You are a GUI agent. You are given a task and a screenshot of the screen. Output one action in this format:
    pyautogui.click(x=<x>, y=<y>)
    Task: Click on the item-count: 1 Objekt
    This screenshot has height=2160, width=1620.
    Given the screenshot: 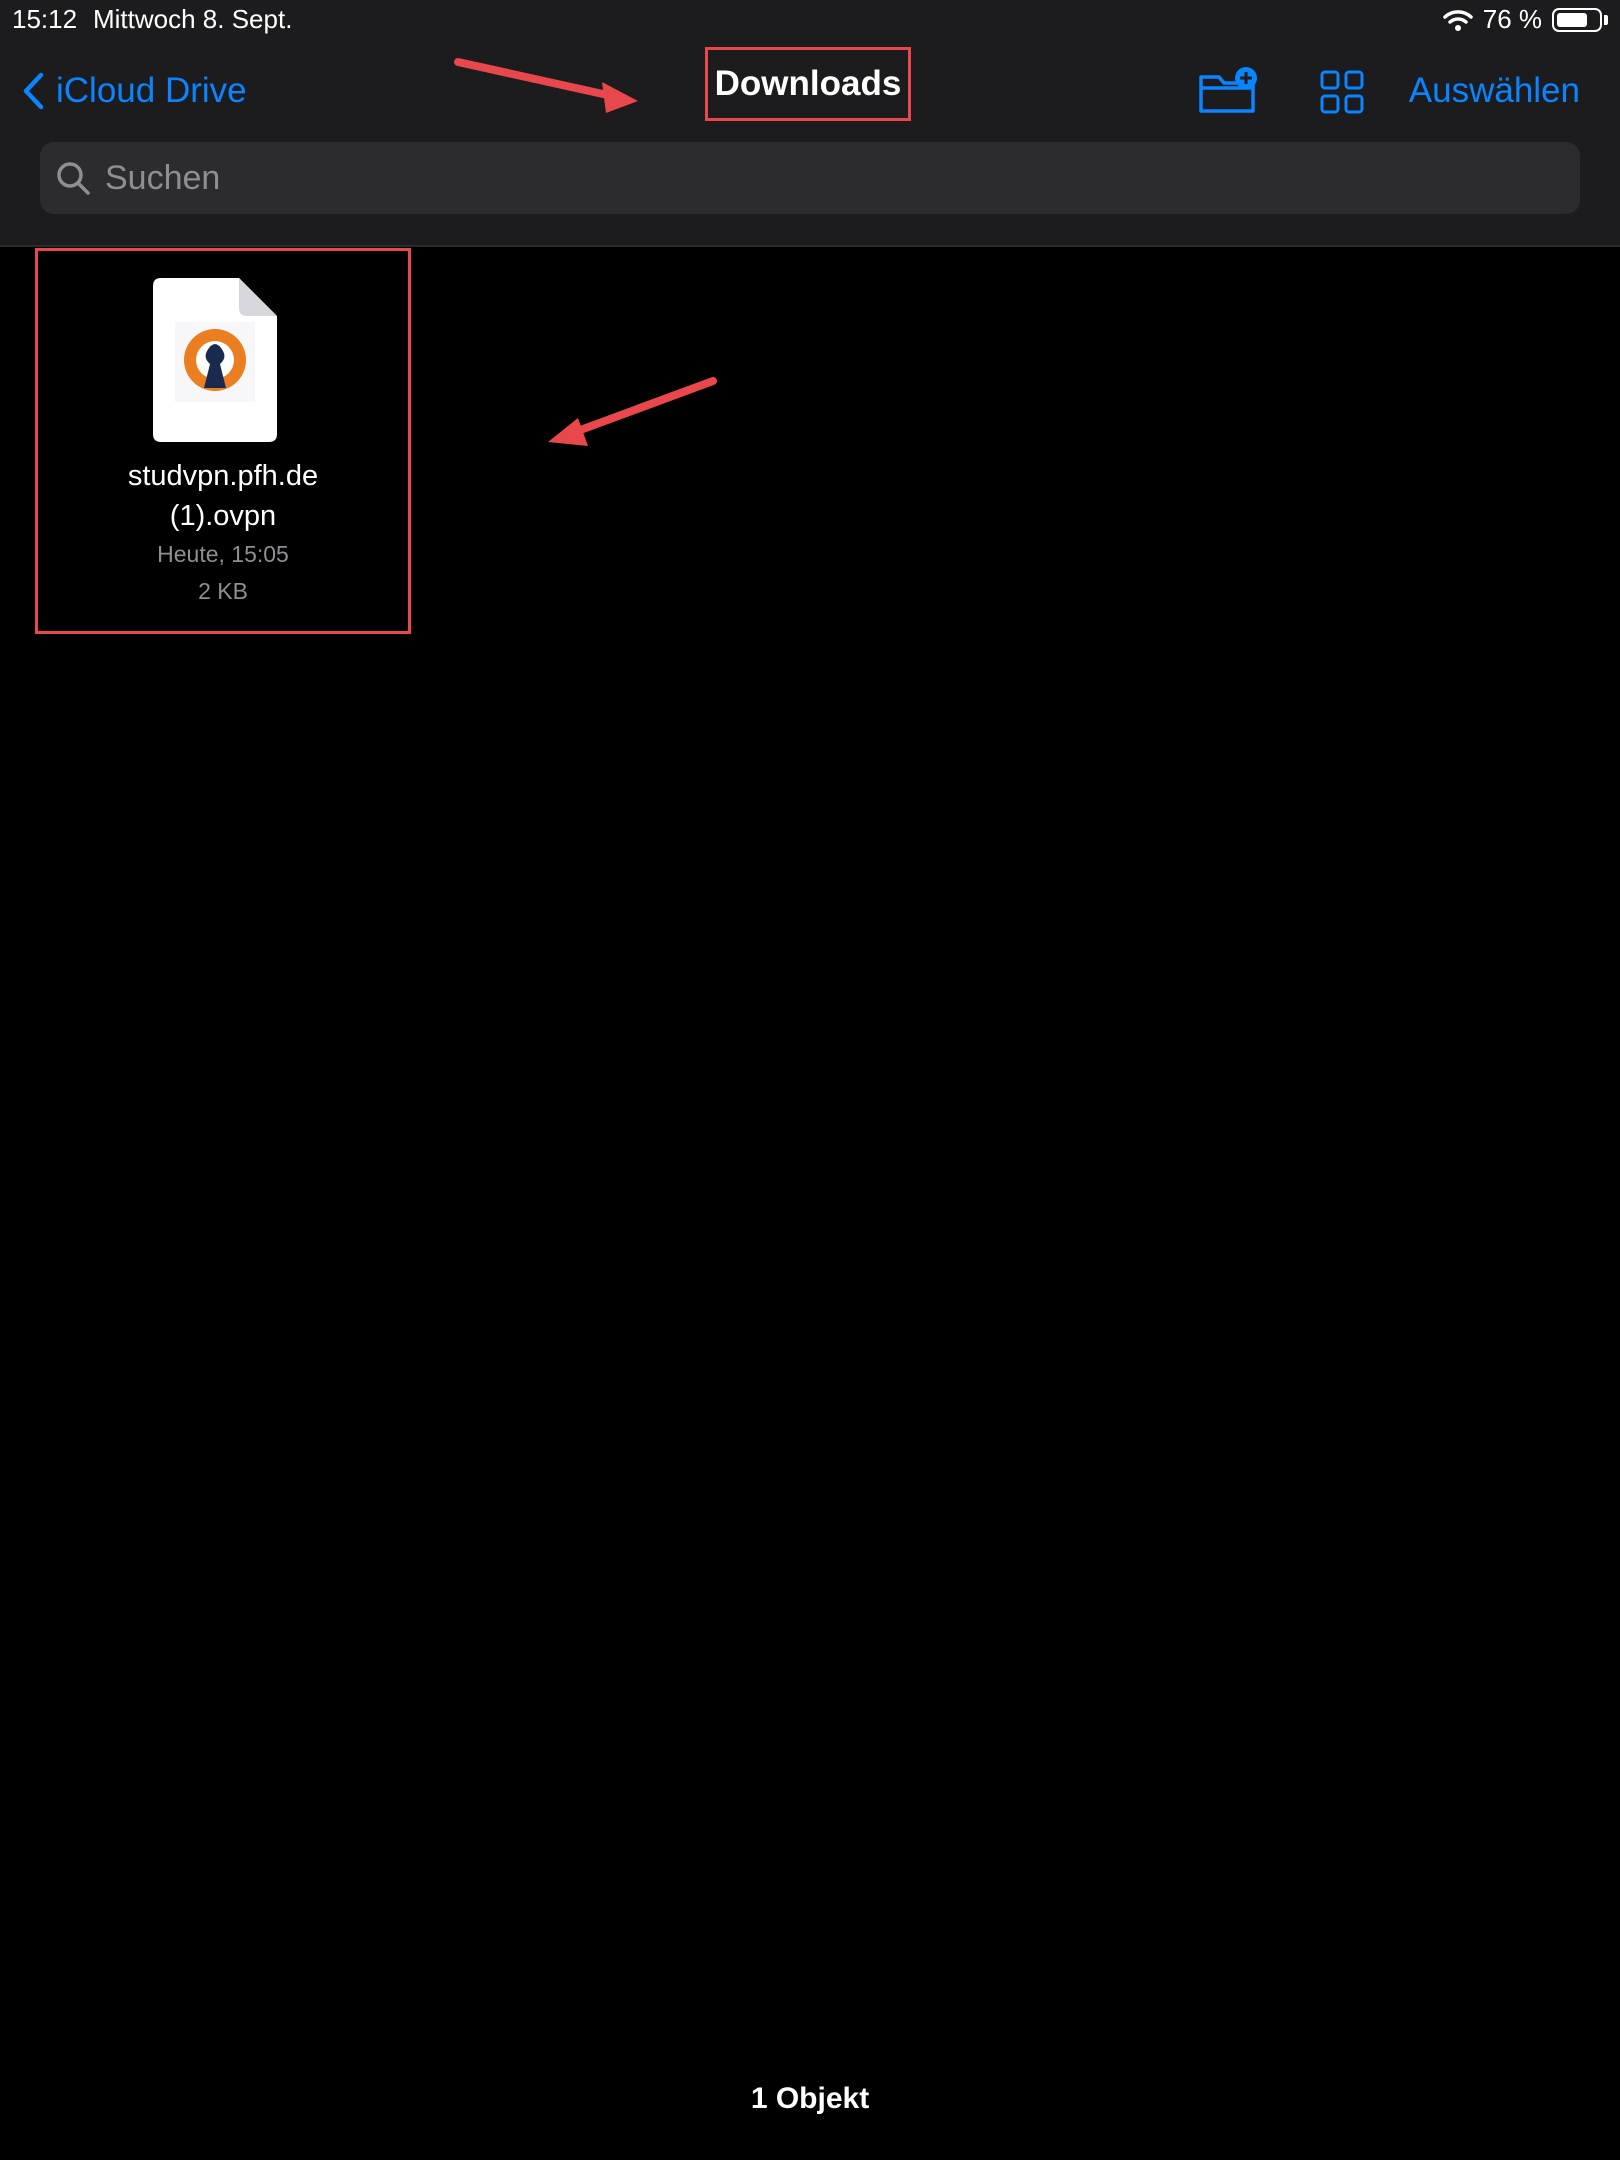 What is the action you would take?
    pyautogui.click(x=810, y=2098)
    